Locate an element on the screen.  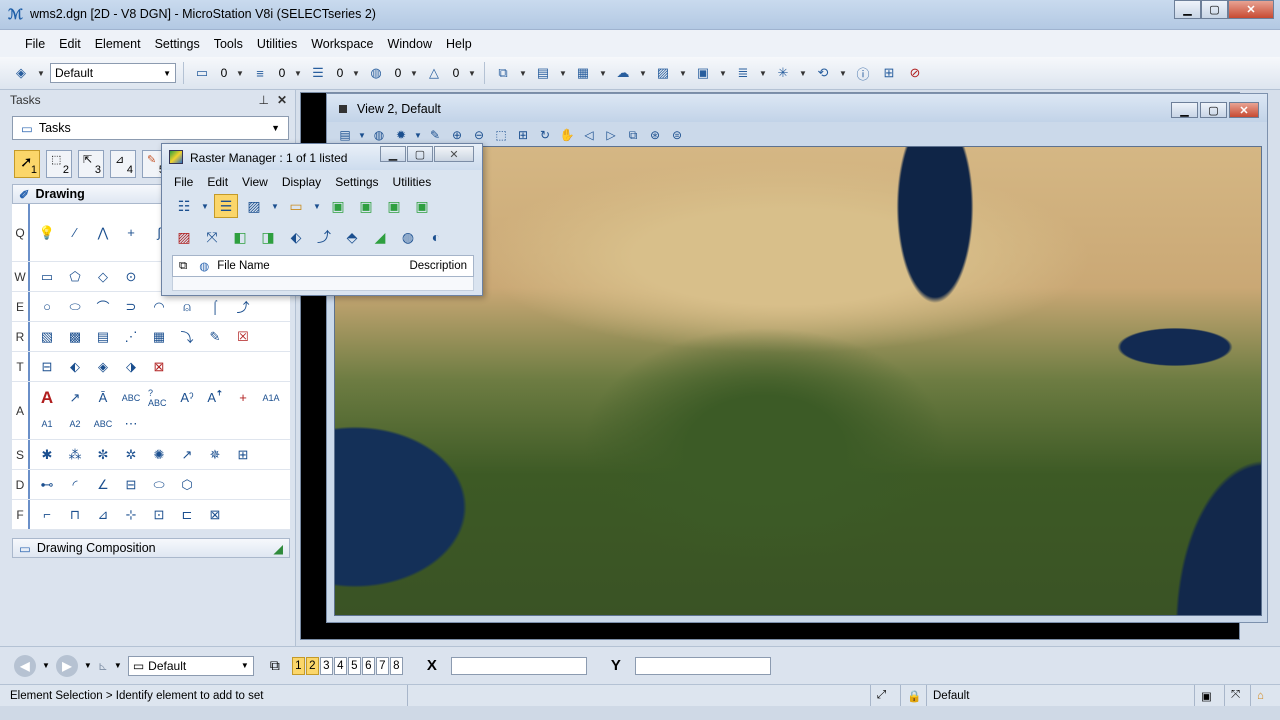
line-weight-icon: ☰ is located at coordinates (318, 73).